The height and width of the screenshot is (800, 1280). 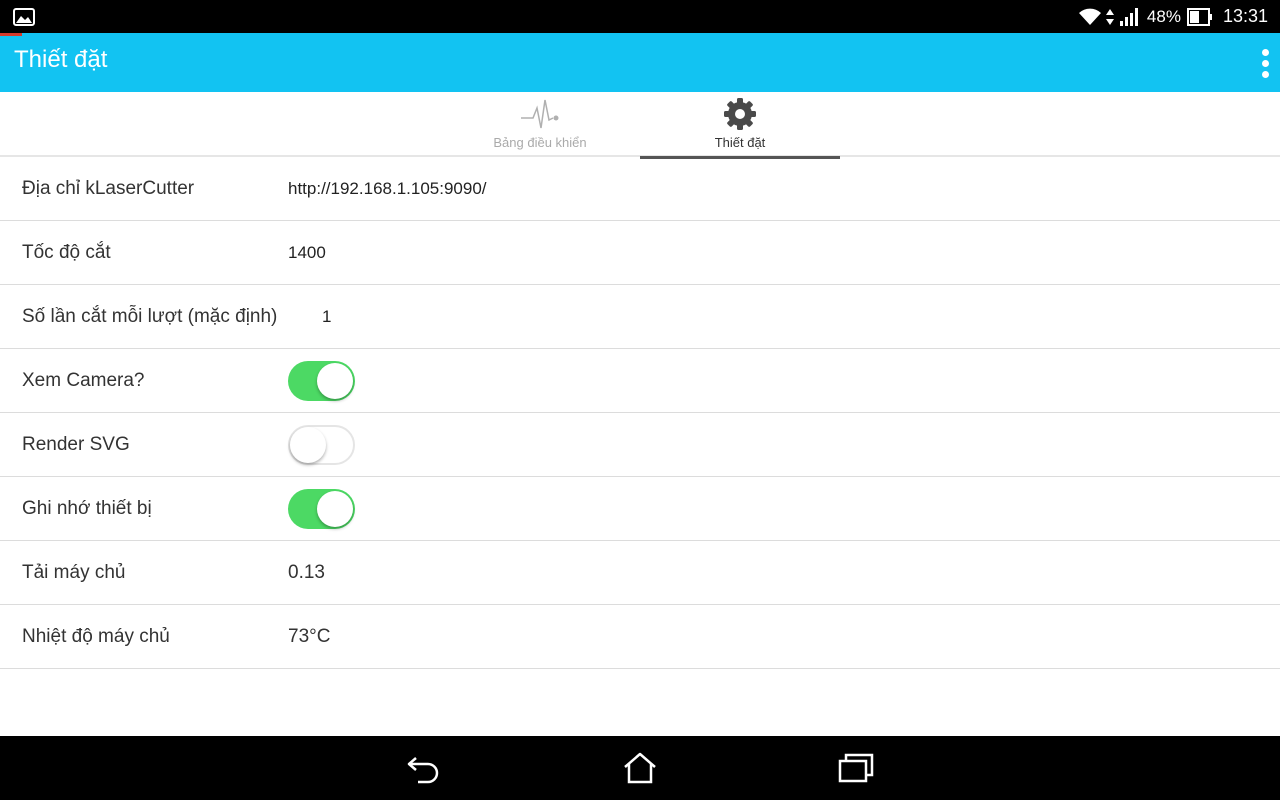 I want to click on overflow-menu-button, so click(x=1265, y=63).